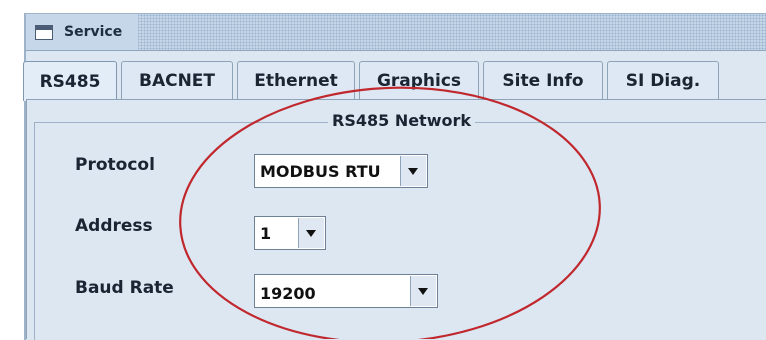  I want to click on protocol-dropdown: MODBUS RTU, so click(341, 171).